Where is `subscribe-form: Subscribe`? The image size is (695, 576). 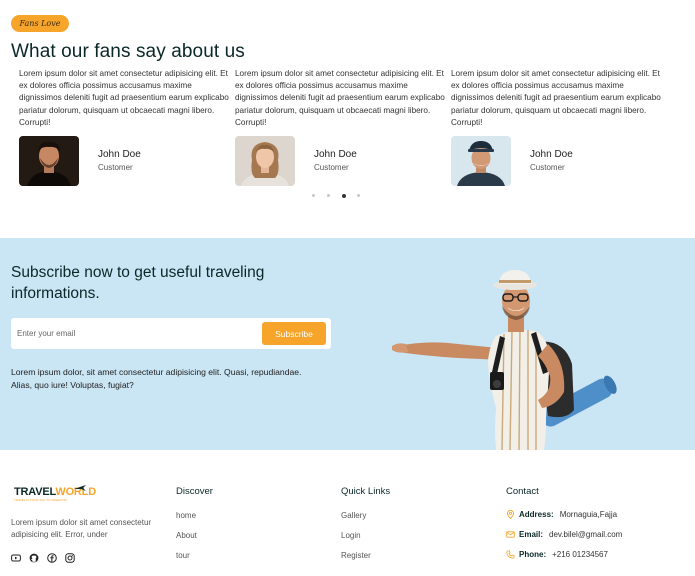
subscribe-form: Subscribe is located at coordinates (171, 333).